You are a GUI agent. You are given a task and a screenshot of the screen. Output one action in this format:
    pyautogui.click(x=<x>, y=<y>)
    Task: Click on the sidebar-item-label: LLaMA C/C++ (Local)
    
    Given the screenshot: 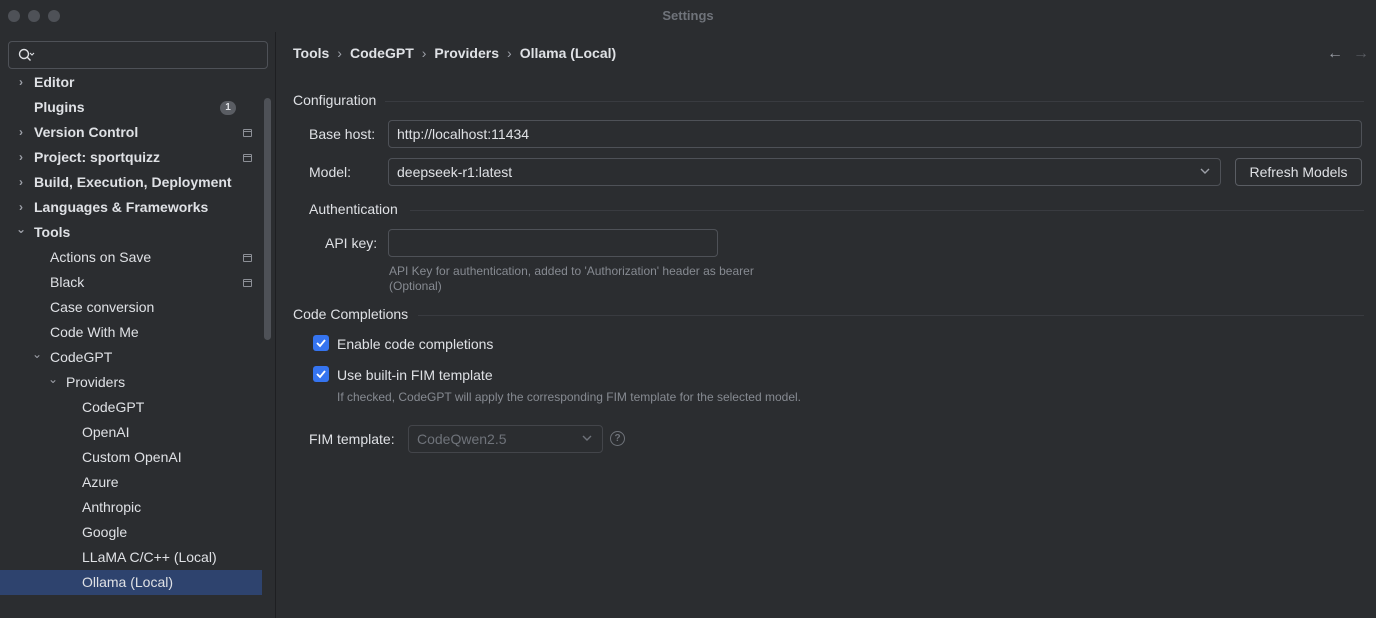 What is the action you would take?
    pyautogui.click(x=149, y=557)
    